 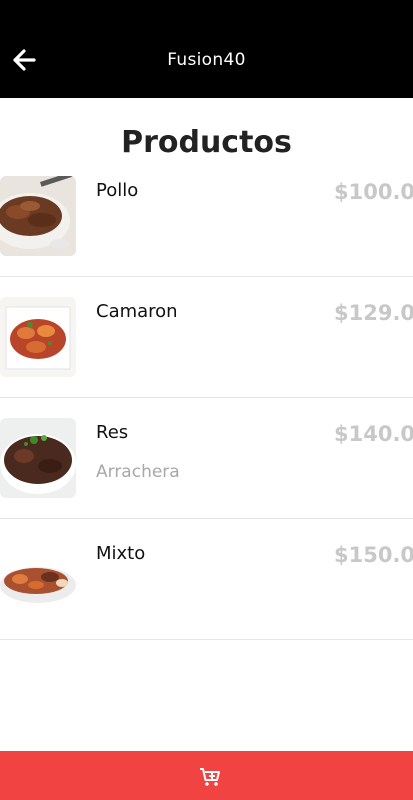 I want to click on cart-add-icon, so click(x=210, y=777).